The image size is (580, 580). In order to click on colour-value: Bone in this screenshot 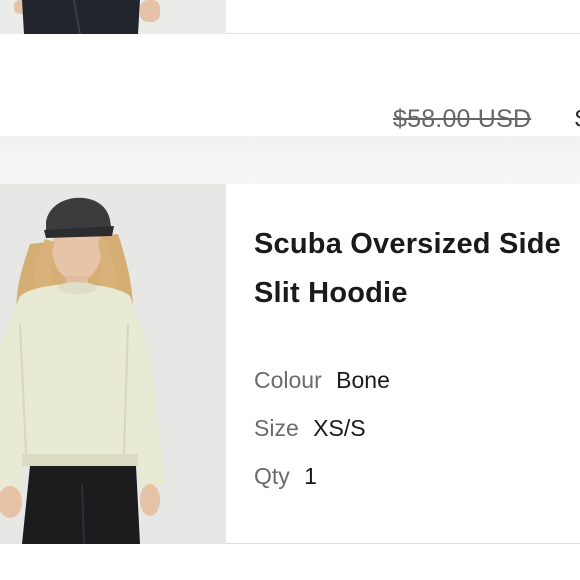, I will do `click(363, 380)`.